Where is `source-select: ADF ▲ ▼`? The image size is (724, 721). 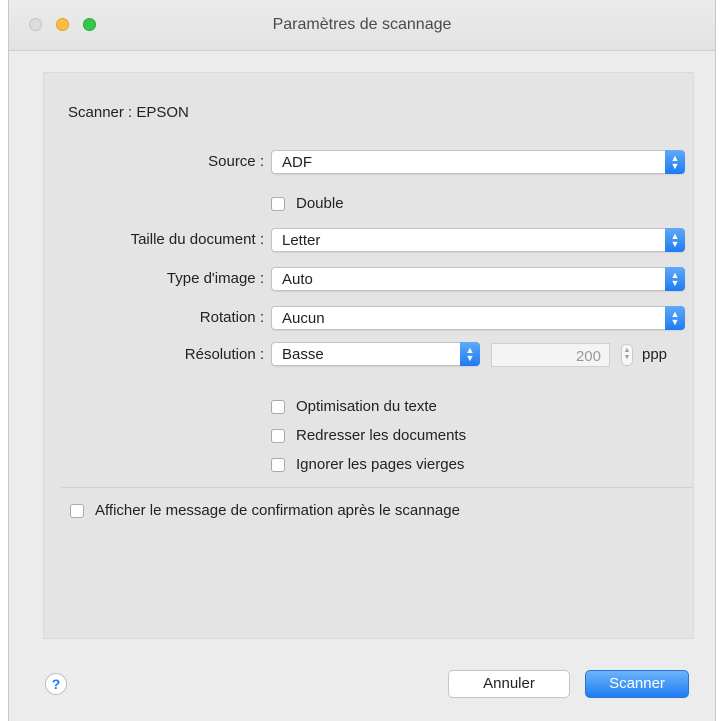
source-select: ADF ▲ ▼ is located at coordinates (478, 162).